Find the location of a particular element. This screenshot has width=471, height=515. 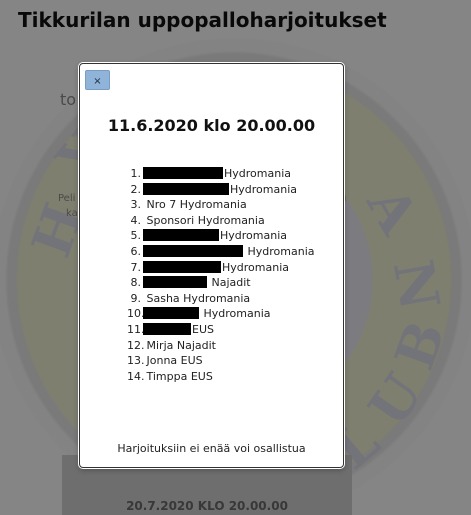

participant-name: Sasha Hydromania is located at coordinates (198, 298).